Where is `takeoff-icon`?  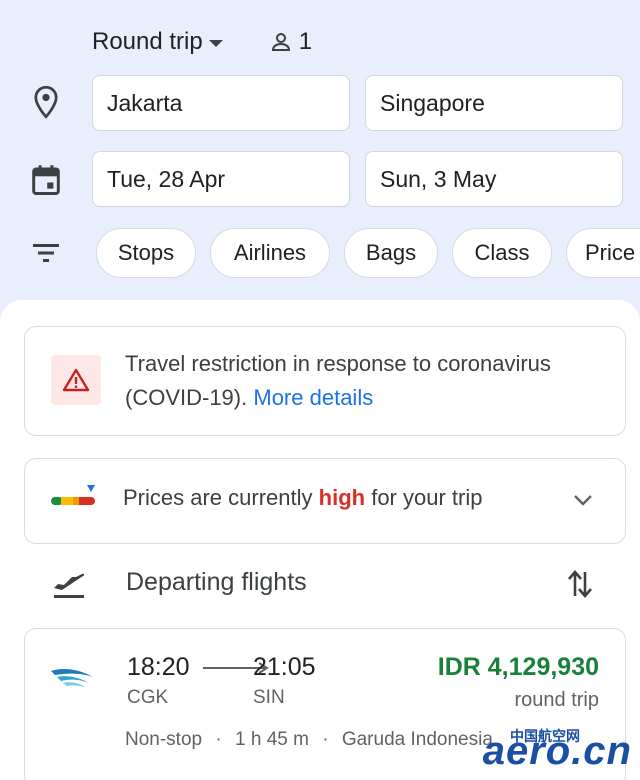 takeoff-icon is located at coordinates (69, 585).